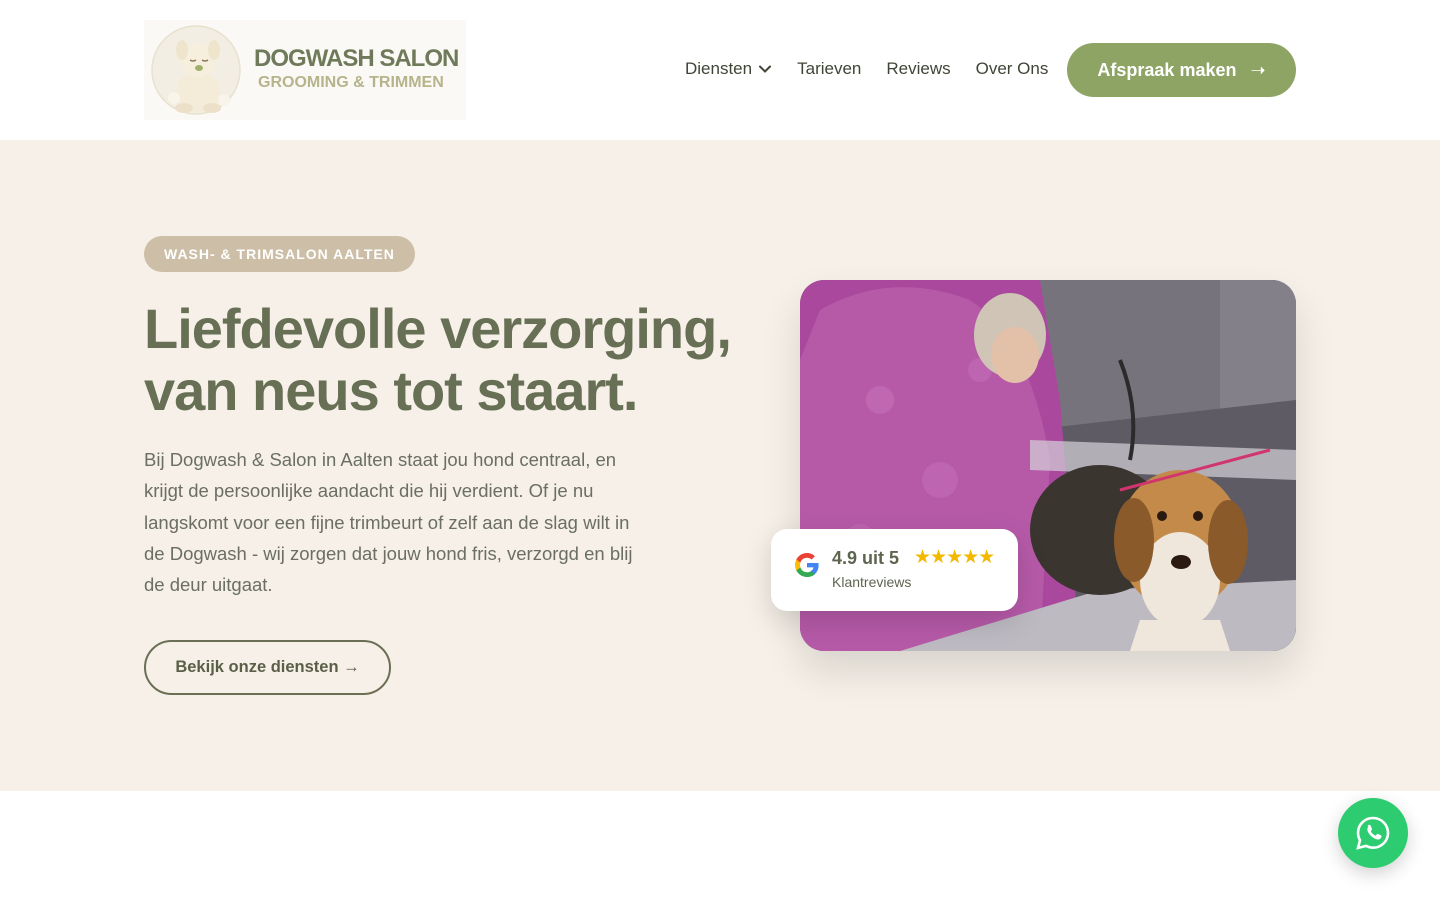 The height and width of the screenshot is (900, 1440). What do you see at coordinates (1167, 69) in the screenshot?
I see `cta-label: Afspraak maken` at bounding box center [1167, 69].